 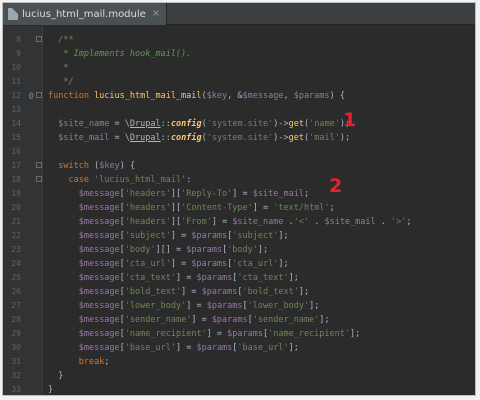 What do you see at coordinates (58, 68) in the screenshot?
I see `code-token: *` at bounding box center [58, 68].